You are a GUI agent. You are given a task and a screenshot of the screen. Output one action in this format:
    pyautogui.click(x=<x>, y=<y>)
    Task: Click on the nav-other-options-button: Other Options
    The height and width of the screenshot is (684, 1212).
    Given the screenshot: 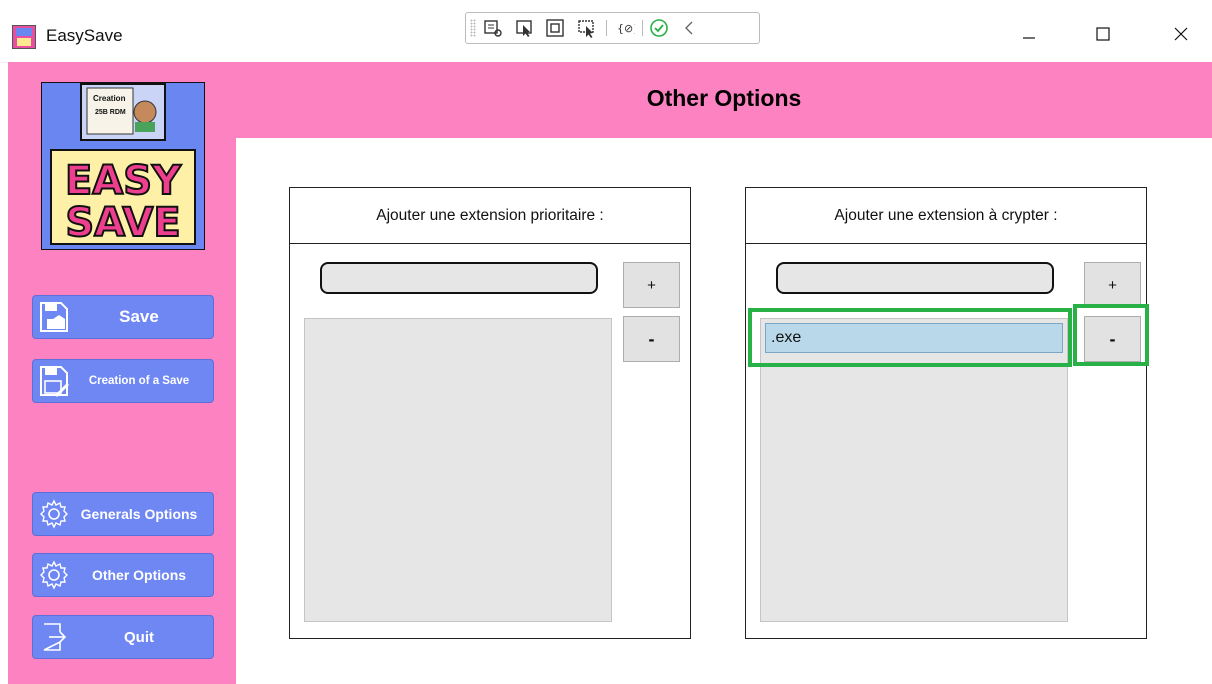 What is the action you would take?
    pyautogui.click(x=123, y=575)
    